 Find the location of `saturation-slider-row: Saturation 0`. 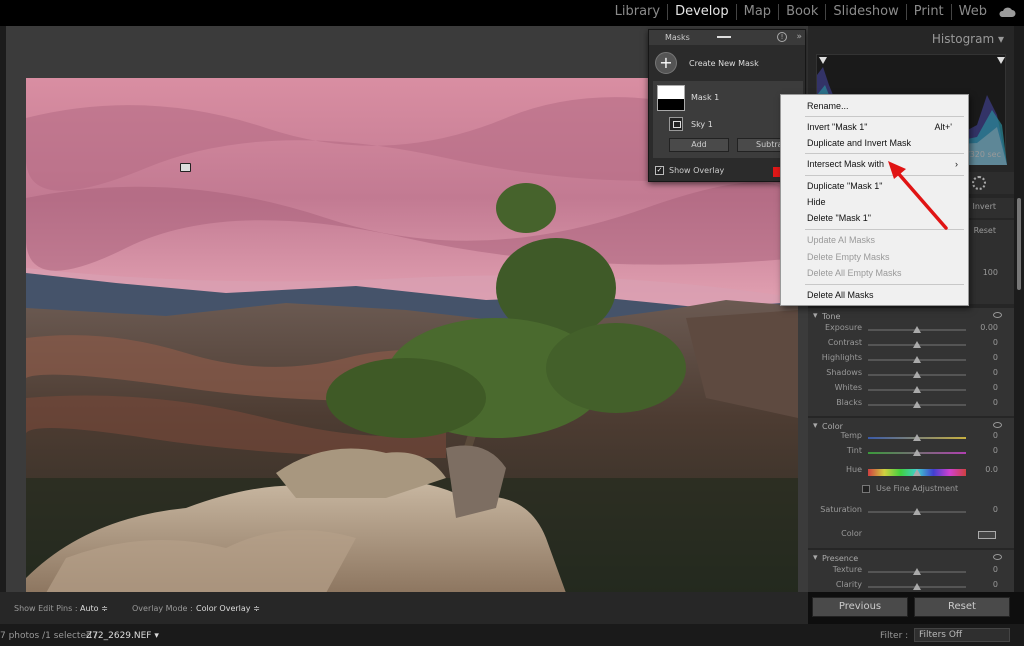

saturation-slider-row: Saturation 0 is located at coordinates (911, 511).